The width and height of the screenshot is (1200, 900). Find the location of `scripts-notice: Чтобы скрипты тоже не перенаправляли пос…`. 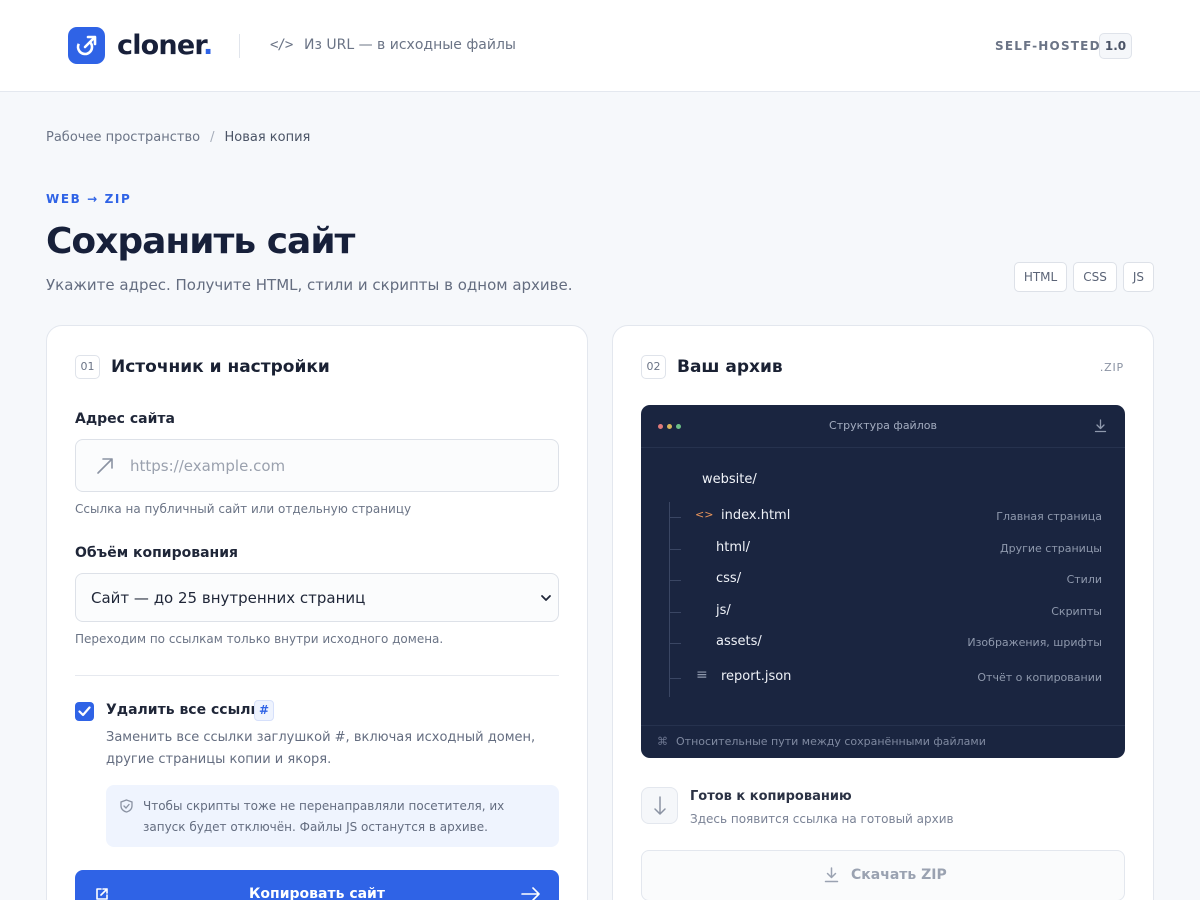

scripts-notice: Чтобы скрипты тоже не перенаправляли пос… is located at coordinates (332, 816).